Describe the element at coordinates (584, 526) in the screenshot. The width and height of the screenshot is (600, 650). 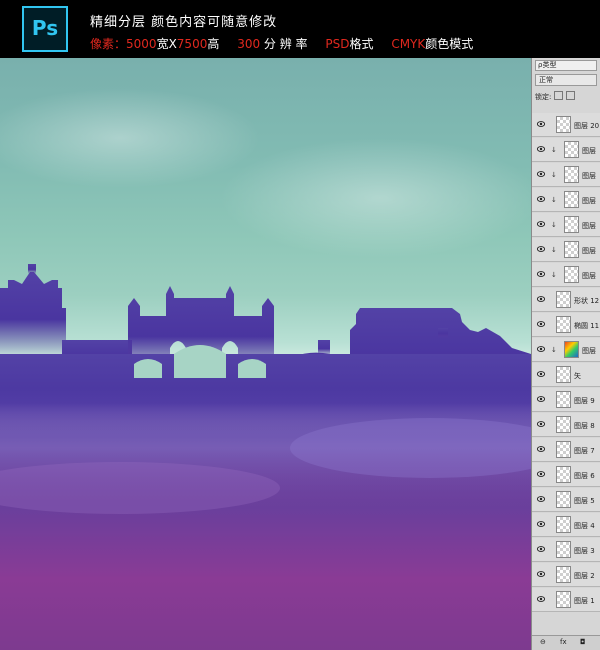
I see `layer-name: 图层 4` at that location.